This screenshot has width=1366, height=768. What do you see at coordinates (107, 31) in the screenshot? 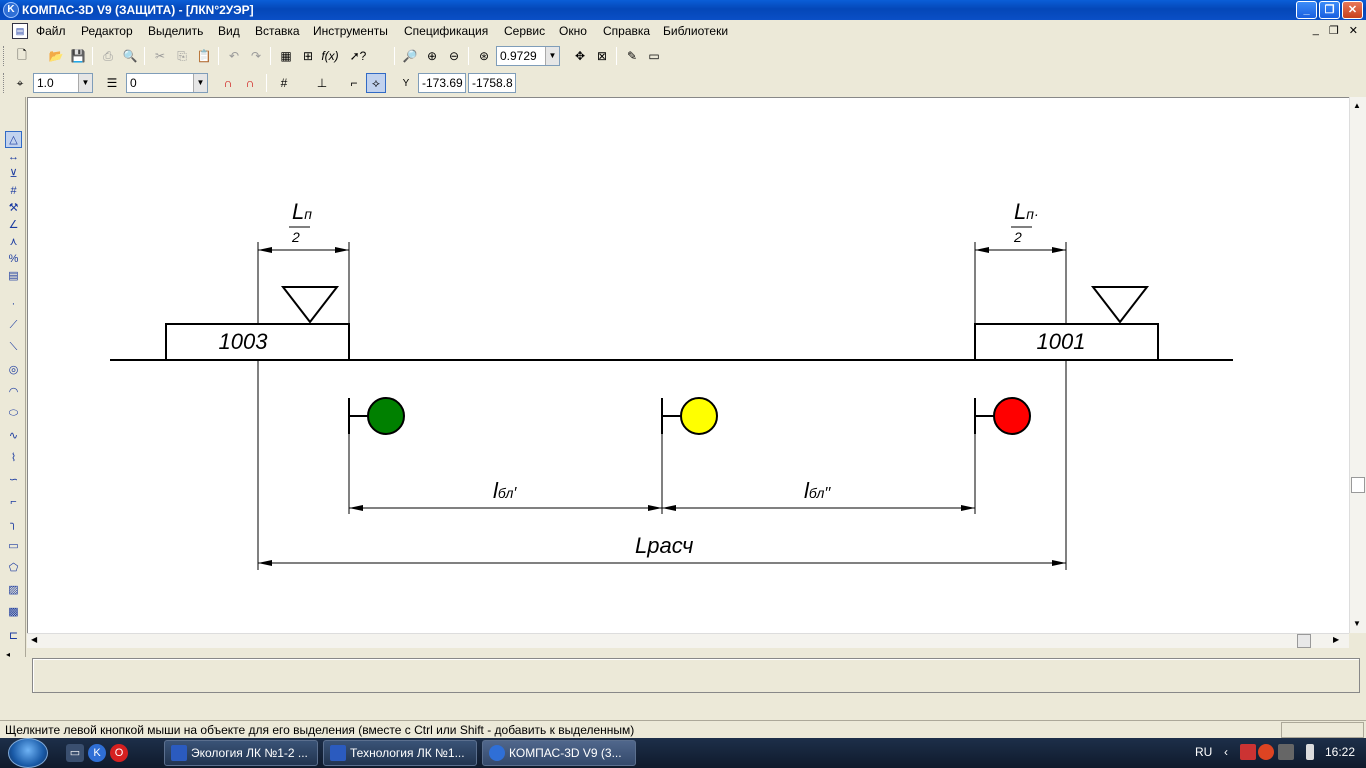
I see `menu-edit: Редактор` at bounding box center [107, 31].